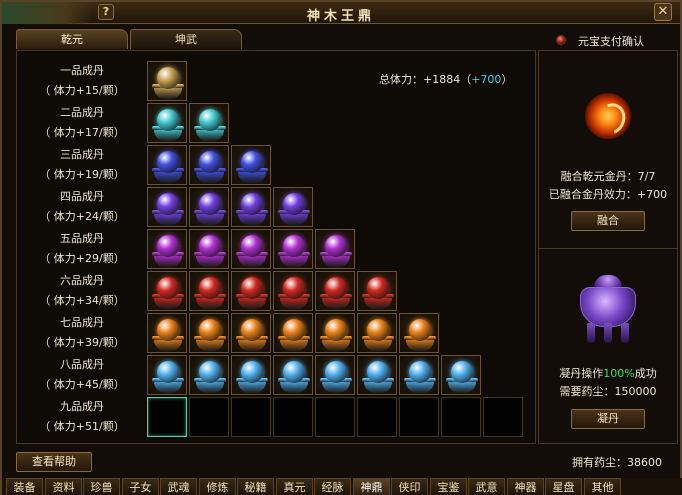 The height and width of the screenshot is (495, 682). What do you see at coordinates (63, 486) in the screenshot?
I see `bottom-tab: 资料` at bounding box center [63, 486].